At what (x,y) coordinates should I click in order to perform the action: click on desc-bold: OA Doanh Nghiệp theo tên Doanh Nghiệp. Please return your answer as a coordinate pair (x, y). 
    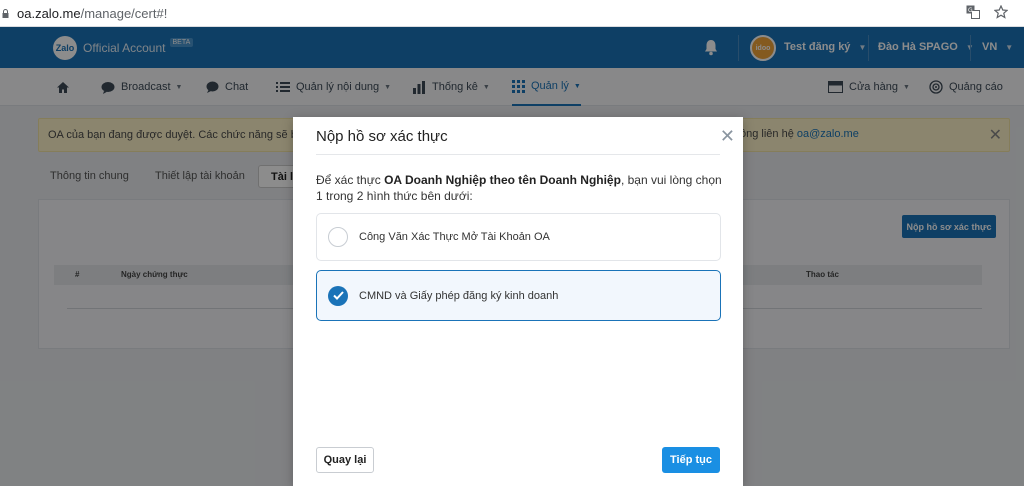
    Looking at the image, I should click on (502, 180).